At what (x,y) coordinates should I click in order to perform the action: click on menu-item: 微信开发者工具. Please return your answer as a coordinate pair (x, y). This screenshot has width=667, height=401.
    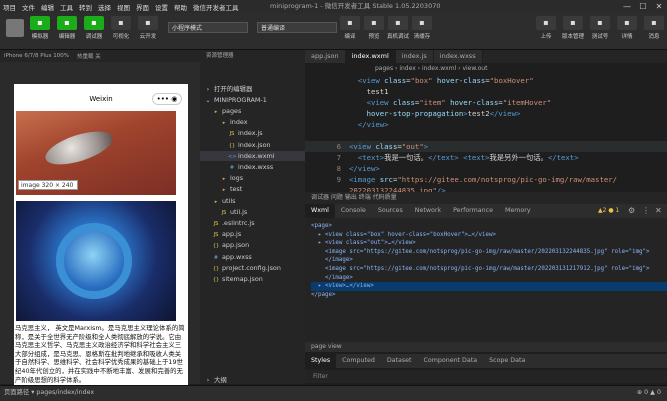
    Looking at the image, I should click on (216, 7).